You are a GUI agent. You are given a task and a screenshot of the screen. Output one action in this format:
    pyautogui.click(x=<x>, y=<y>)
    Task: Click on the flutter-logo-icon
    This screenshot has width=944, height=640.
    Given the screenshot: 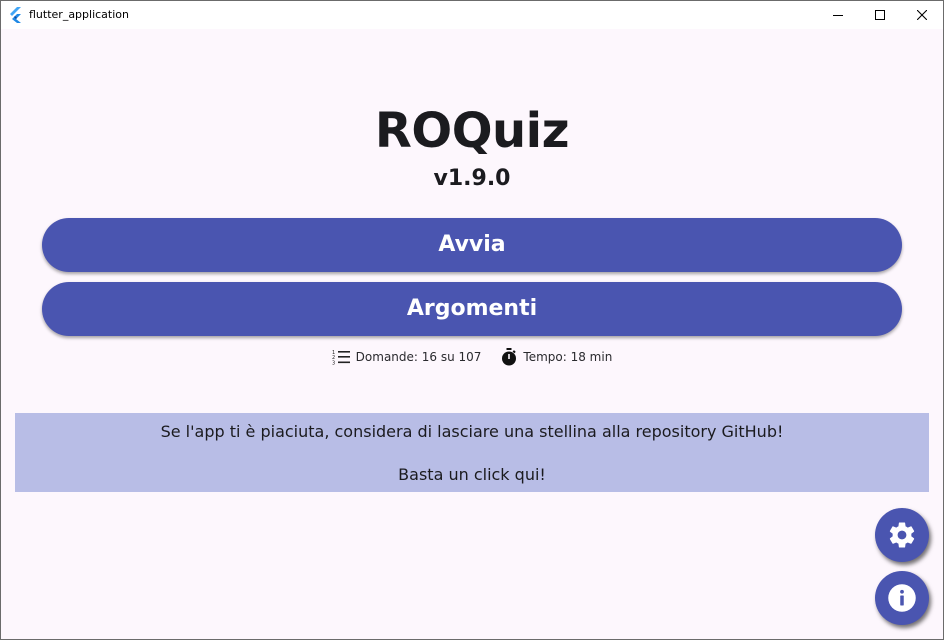 What is the action you would take?
    pyautogui.click(x=15, y=15)
    